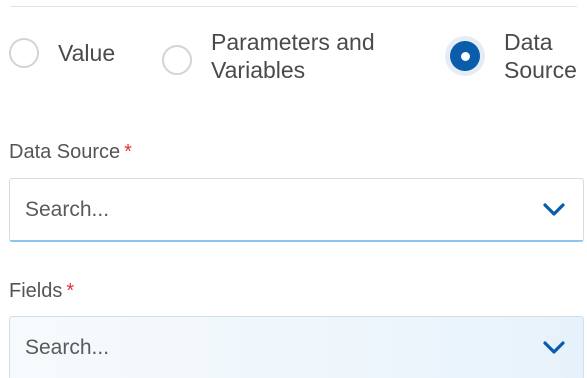 This screenshot has height=378, width=587. I want to click on data-source-label-text: Data Source, so click(65, 152).